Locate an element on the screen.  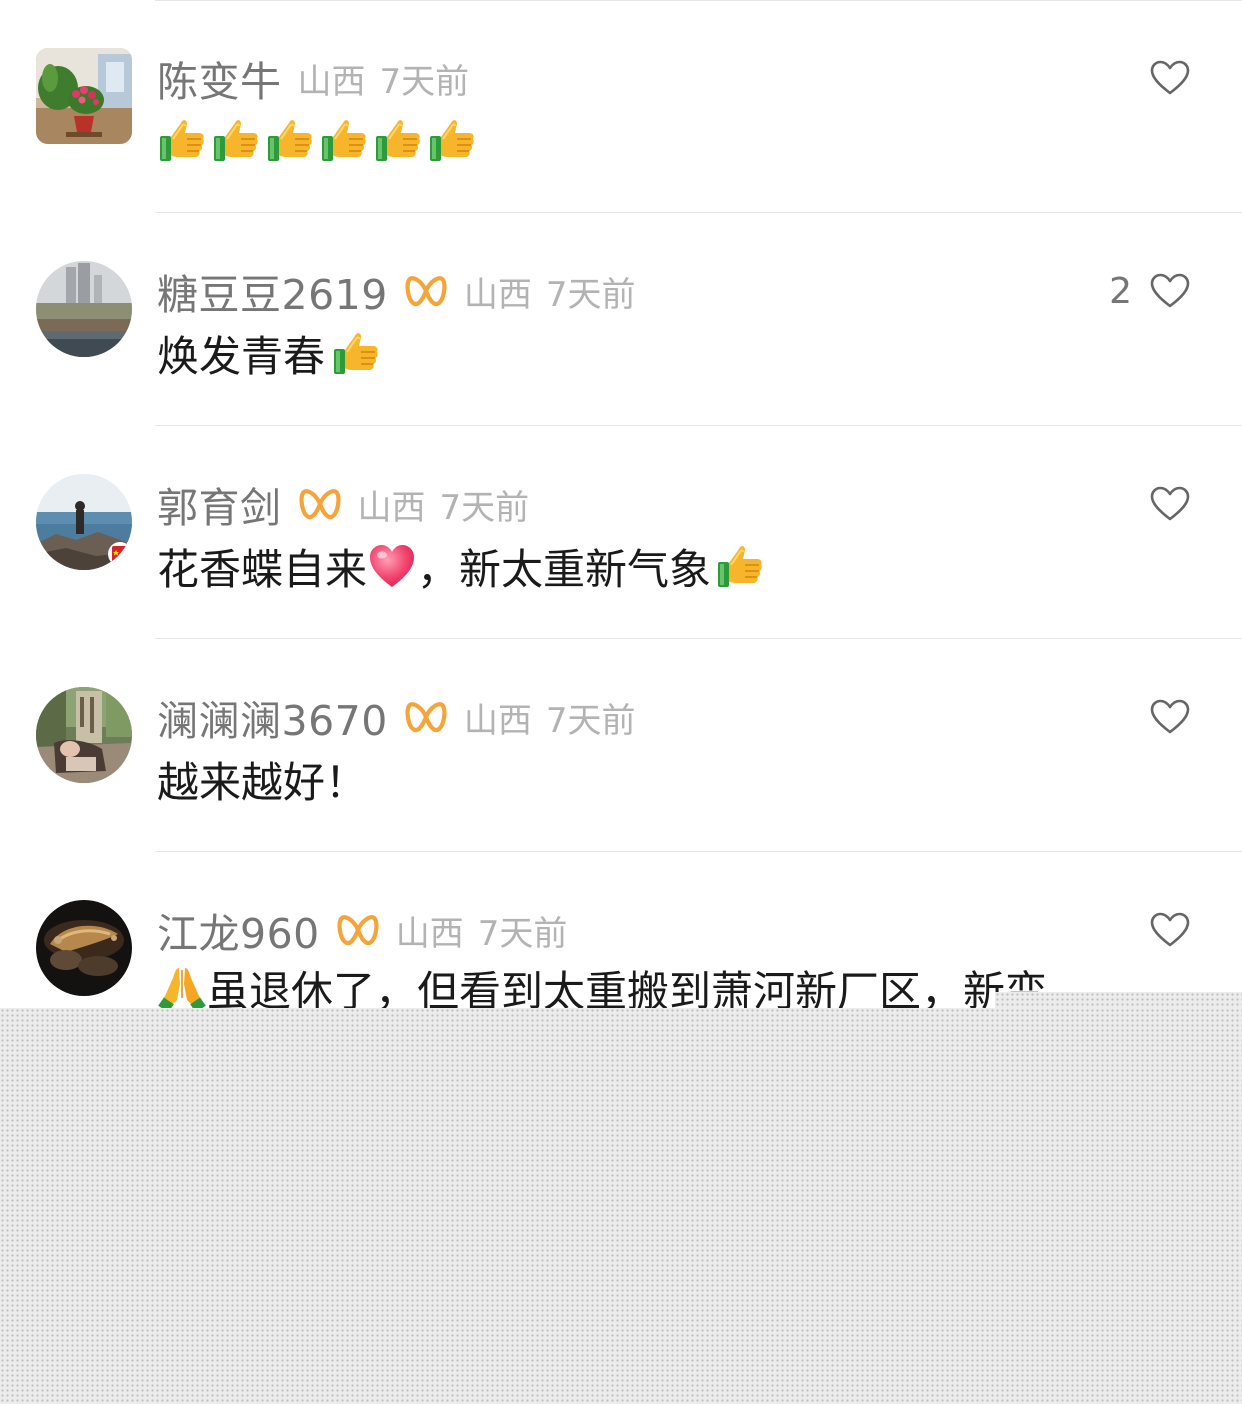
folded-hands-icon is located at coordinates (182, 986).